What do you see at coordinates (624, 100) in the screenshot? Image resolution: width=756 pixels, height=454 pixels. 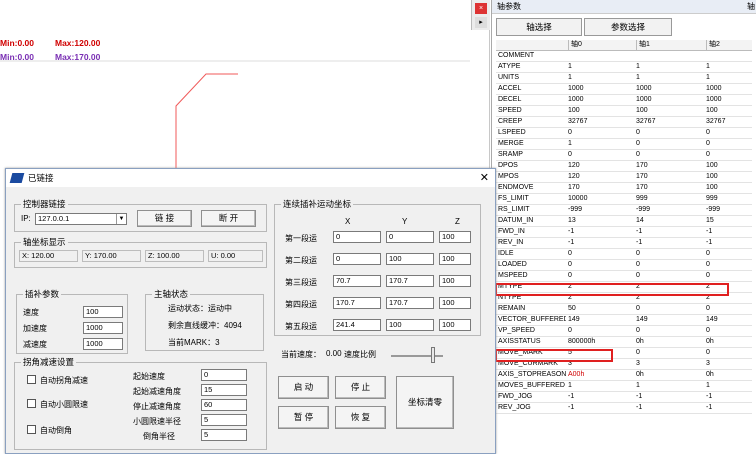 I see `table-row: DECEL 1000 1000 1000` at bounding box center [624, 100].